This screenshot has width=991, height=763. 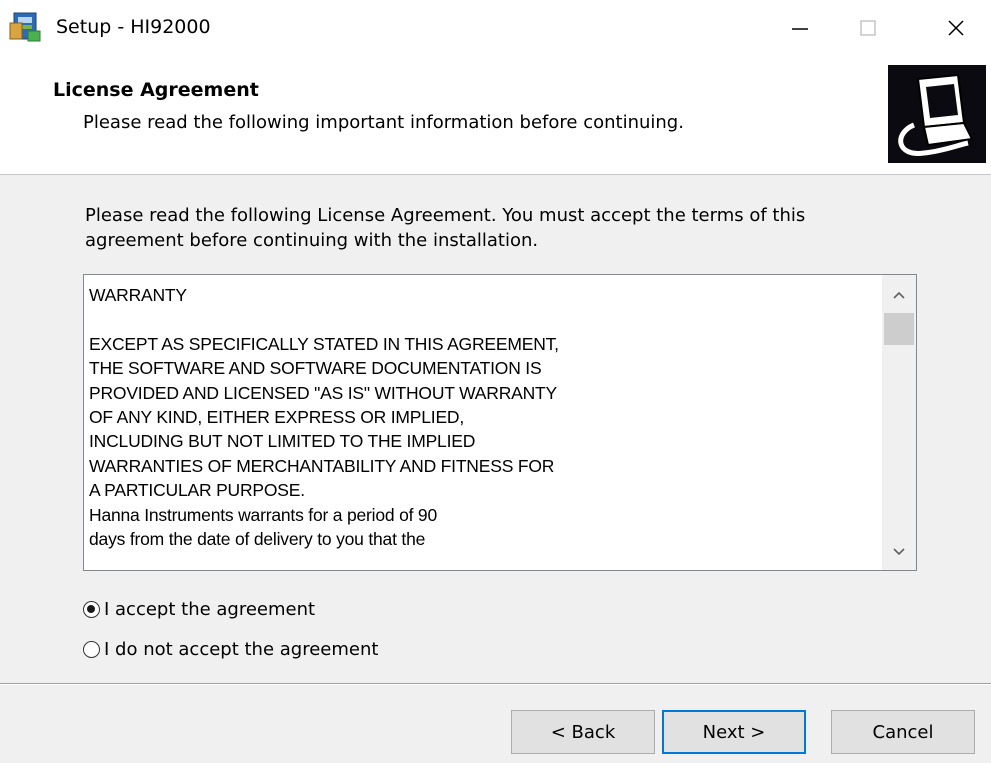 What do you see at coordinates (583, 732) in the screenshot?
I see `back-button: < Back` at bounding box center [583, 732].